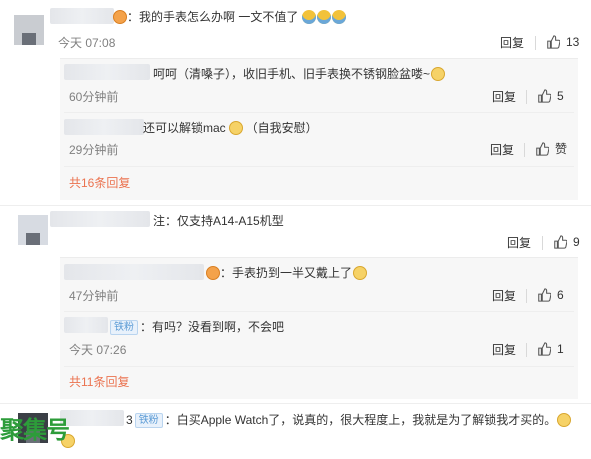 This screenshot has height=459, width=591. I want to click on like-button: 1, so click(550, 349).